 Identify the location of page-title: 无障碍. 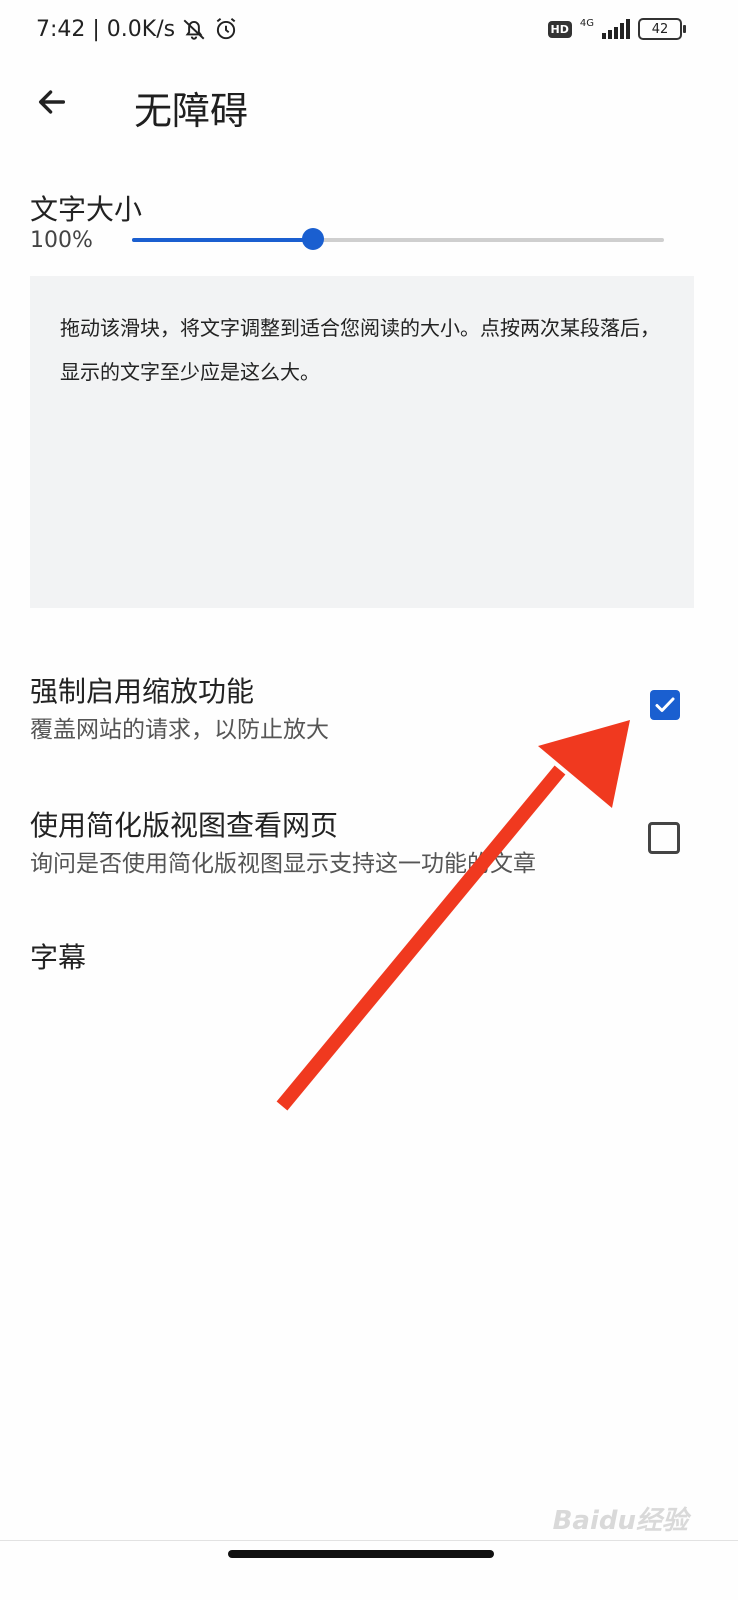
(191, 111).